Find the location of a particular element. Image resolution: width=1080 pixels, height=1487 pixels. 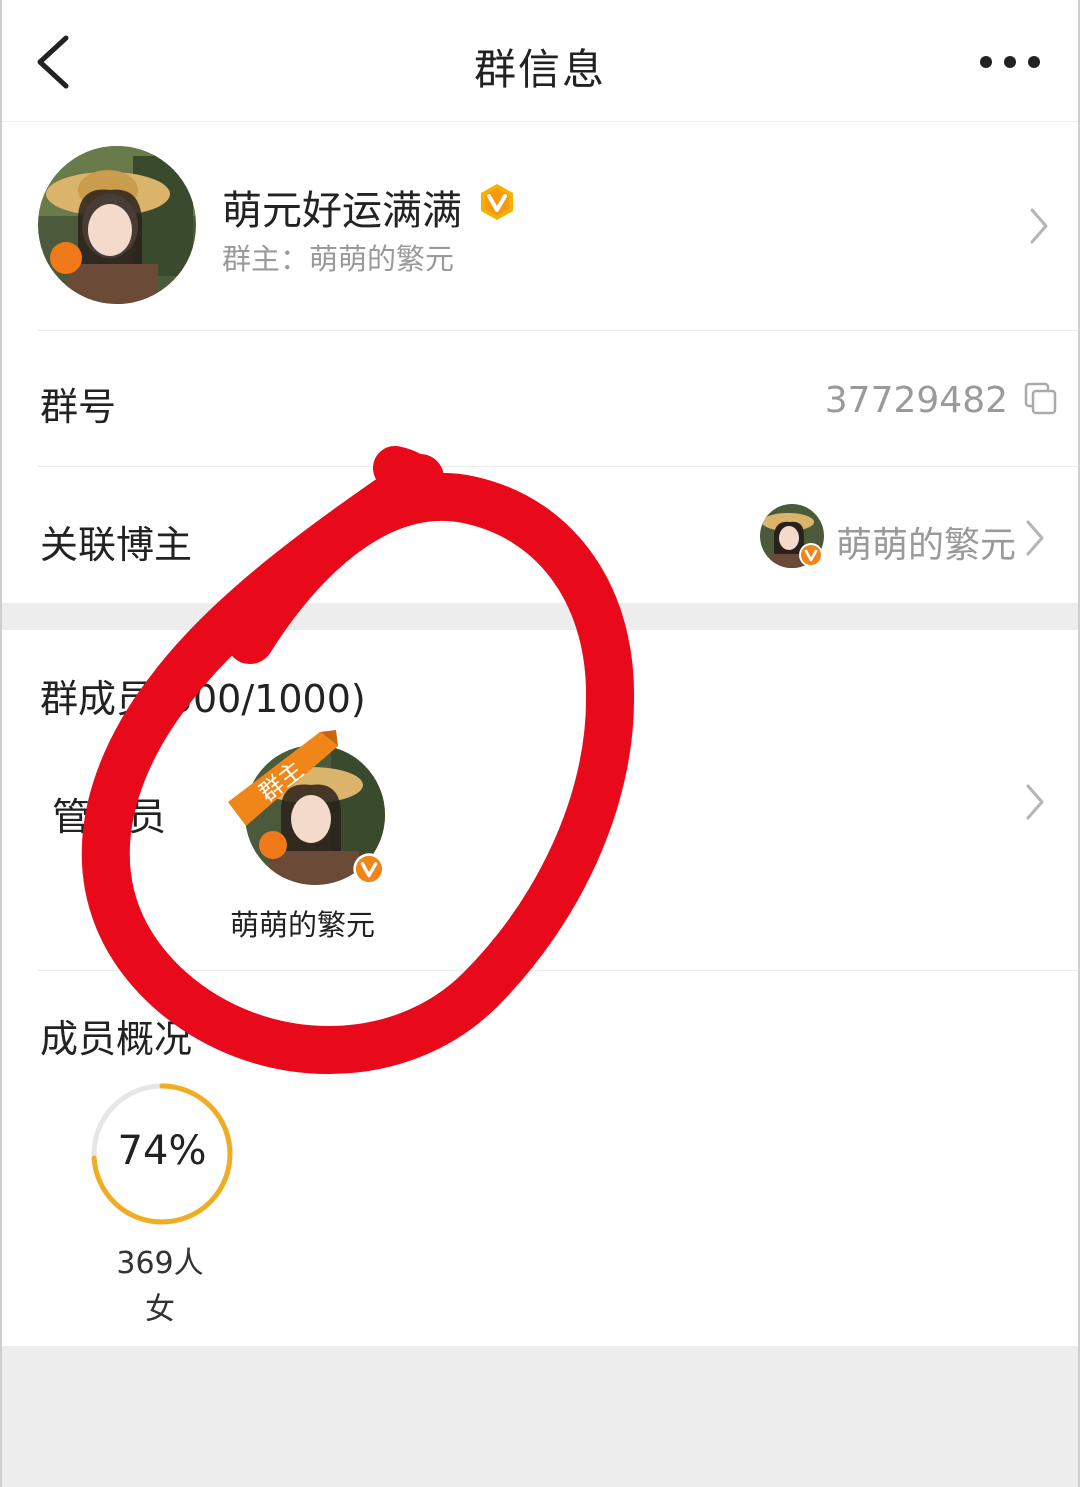

female-percent: 74% is located at coordinates (162, 1151).